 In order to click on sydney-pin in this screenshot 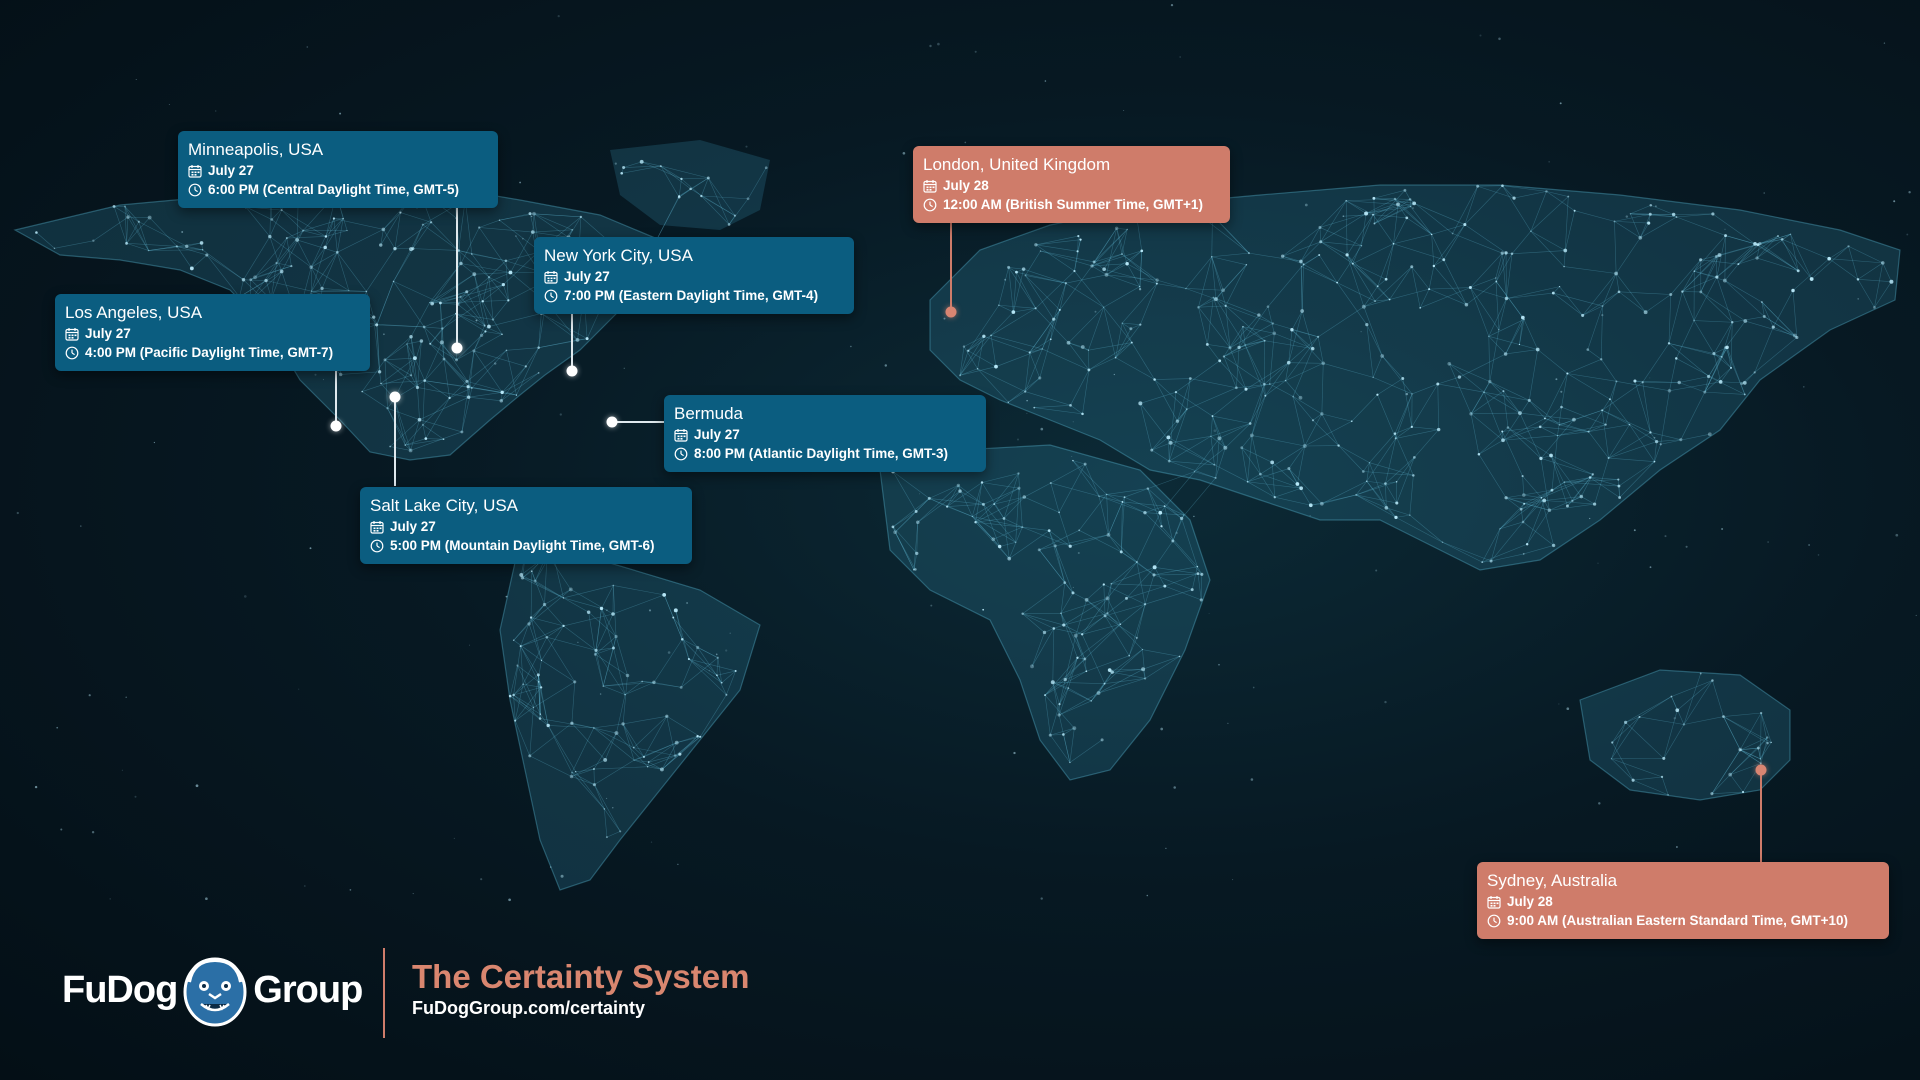, I will do `click(1761, 770)`.